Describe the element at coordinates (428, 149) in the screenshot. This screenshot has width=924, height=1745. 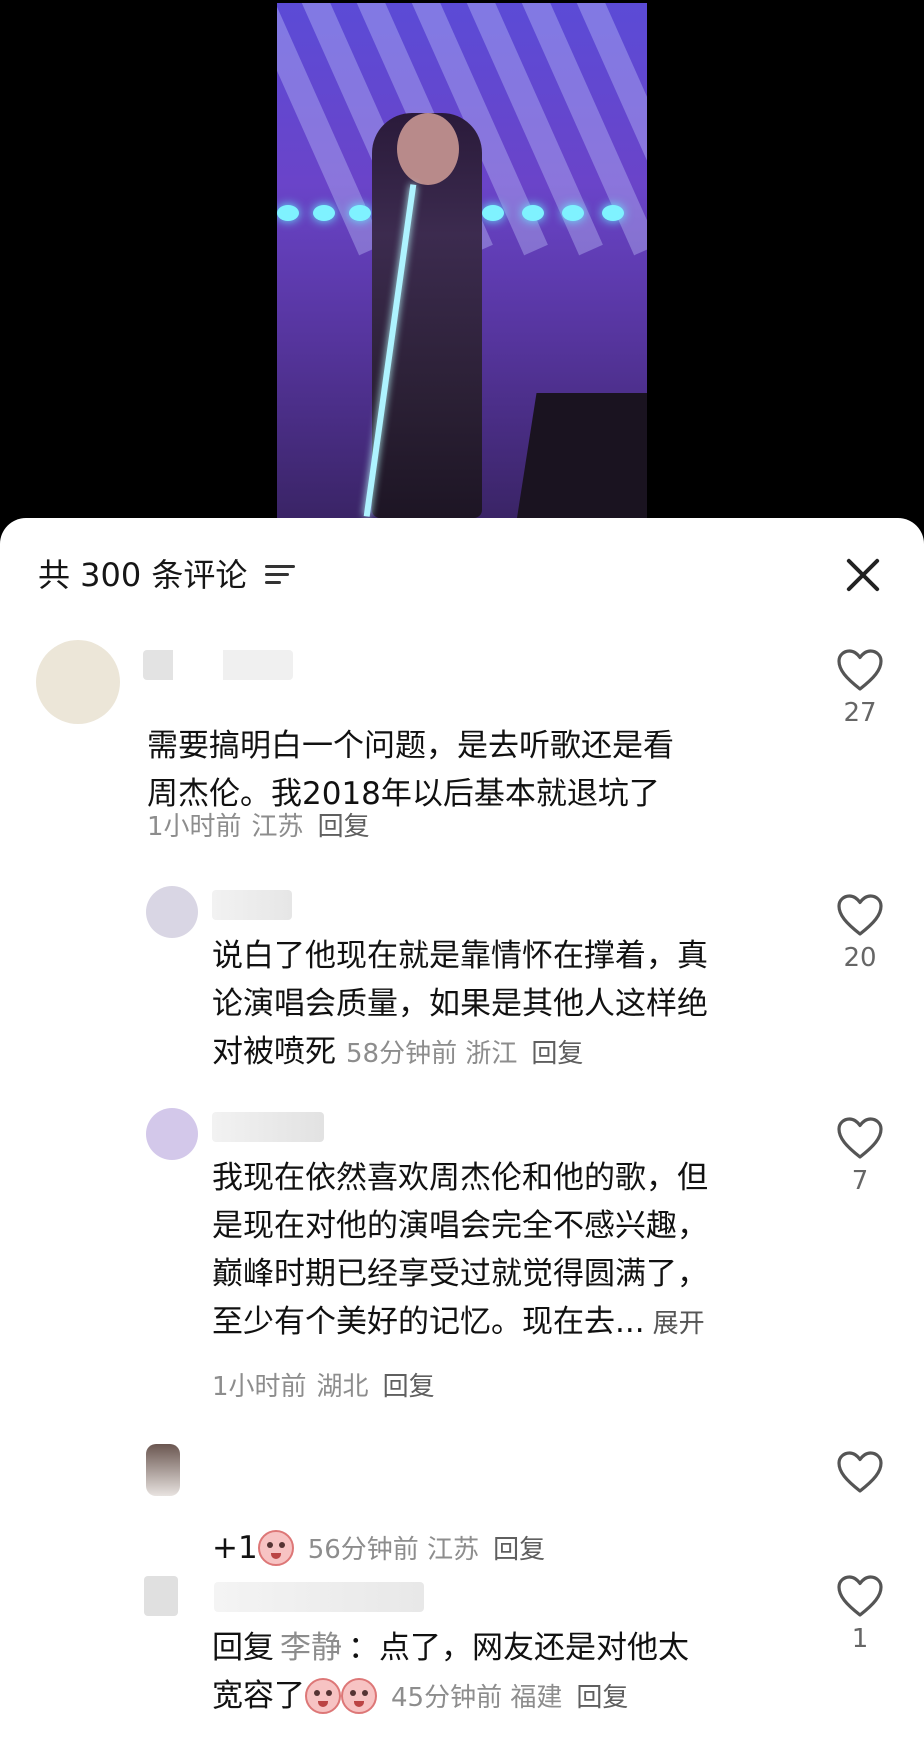
I see `performer-head` at that location.